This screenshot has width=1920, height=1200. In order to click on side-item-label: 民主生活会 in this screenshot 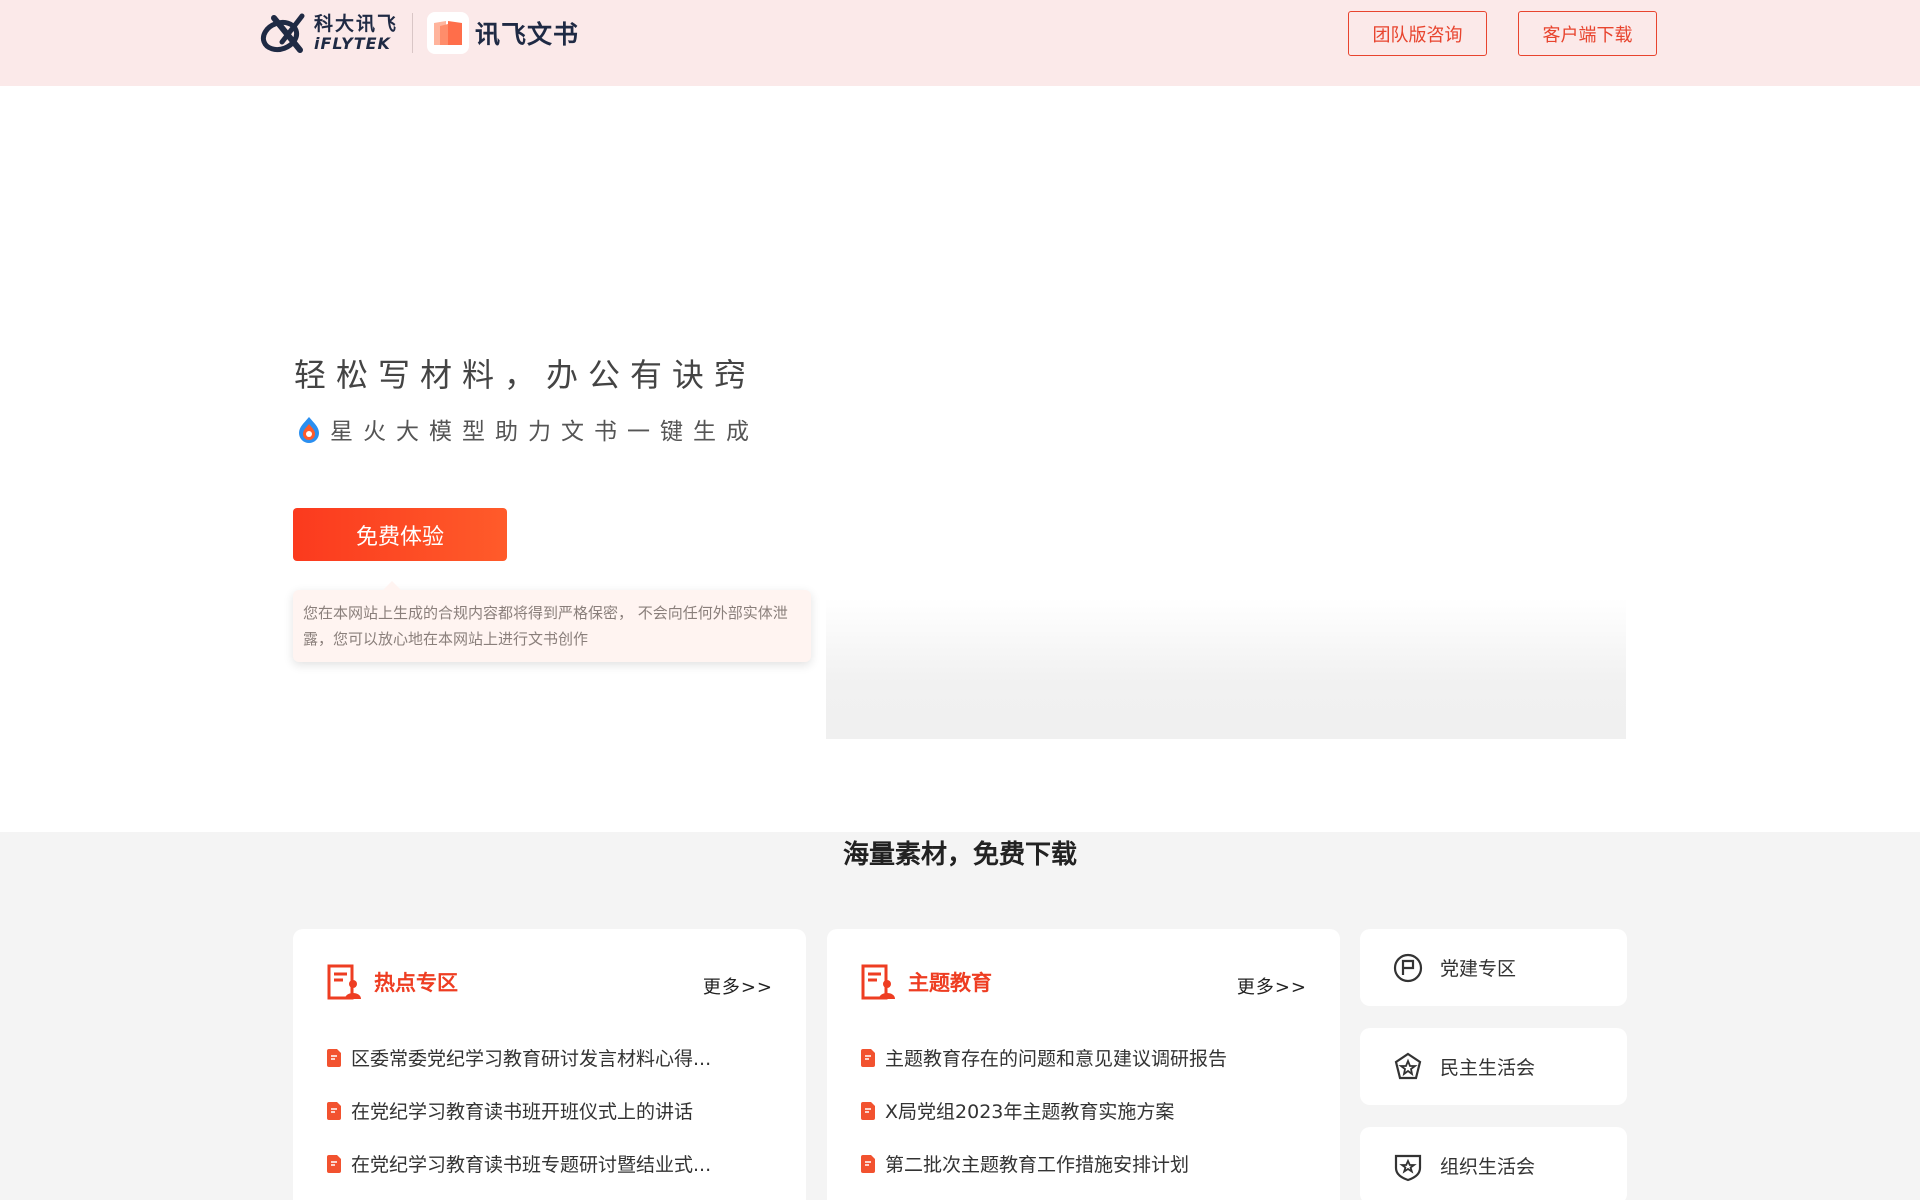, I will do `click(1488, 1068)`.